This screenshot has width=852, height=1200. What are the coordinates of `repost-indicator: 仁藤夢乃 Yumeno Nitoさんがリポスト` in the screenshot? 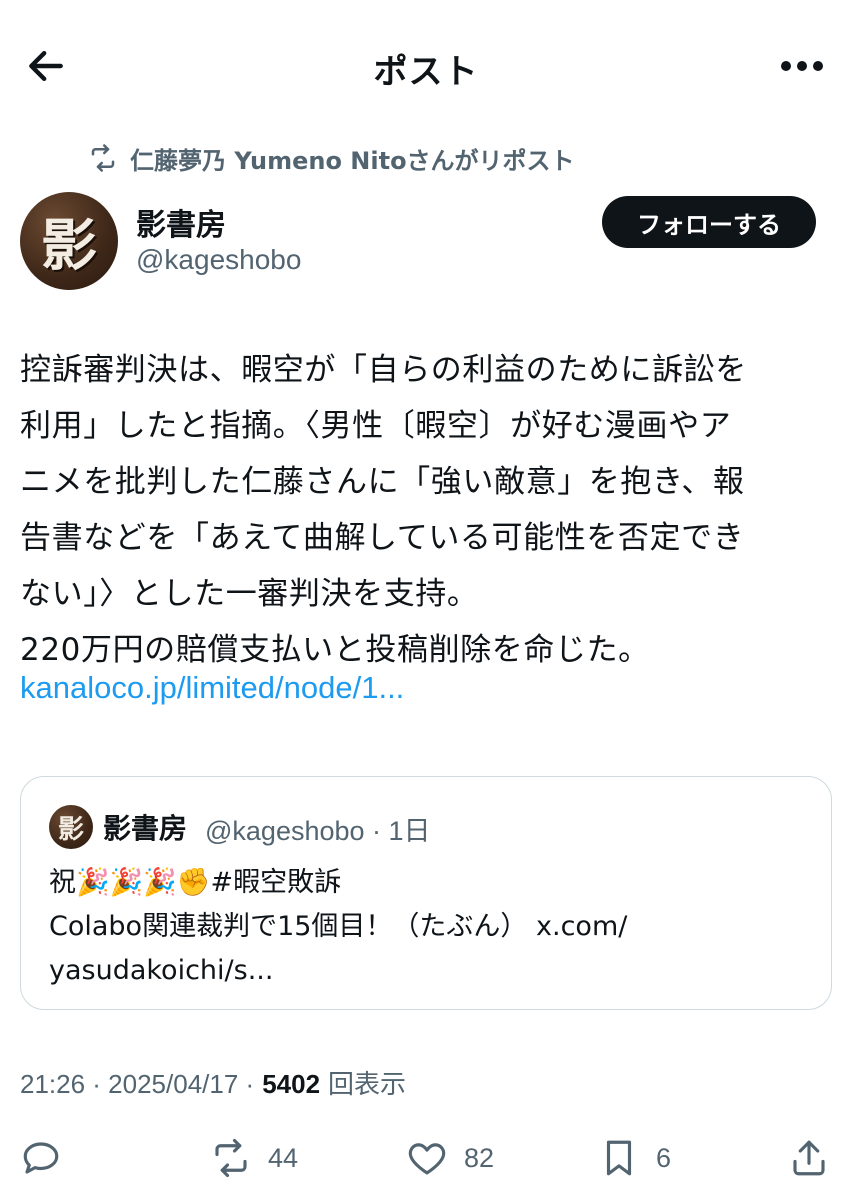 It's located at (331, 158).